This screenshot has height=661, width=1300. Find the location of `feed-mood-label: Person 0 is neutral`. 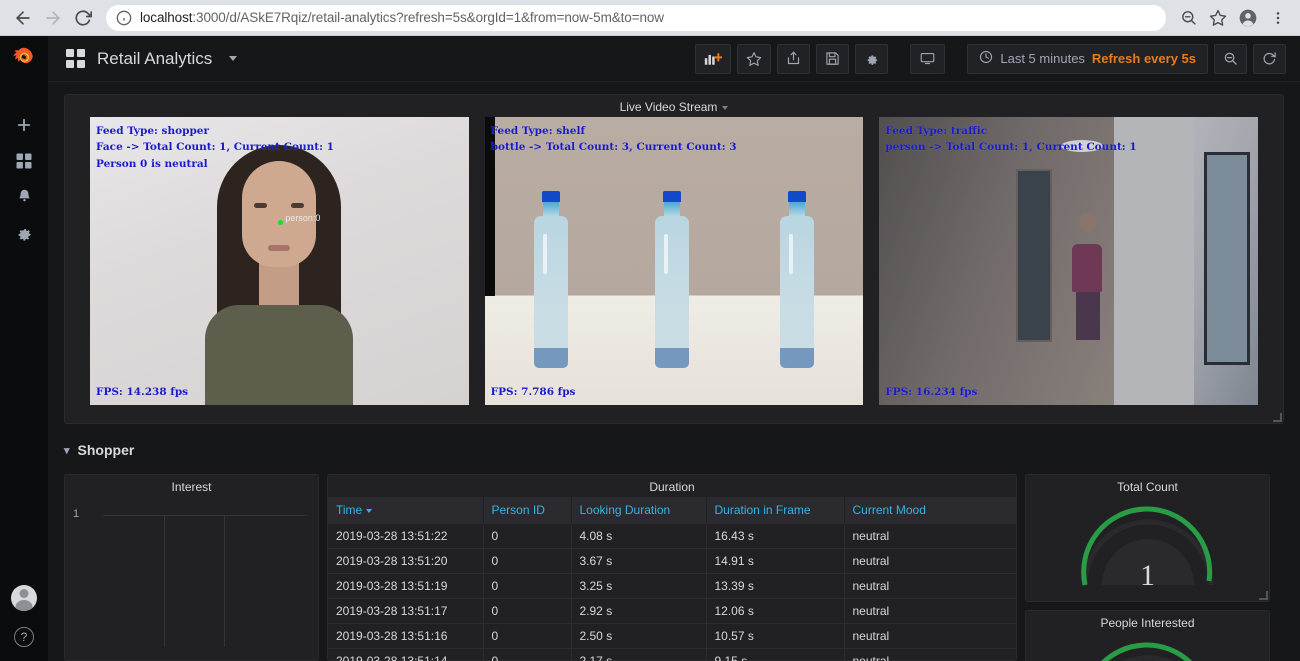

feed-mood-label: Person 0 is neutral is located at coordinates (152, 164).